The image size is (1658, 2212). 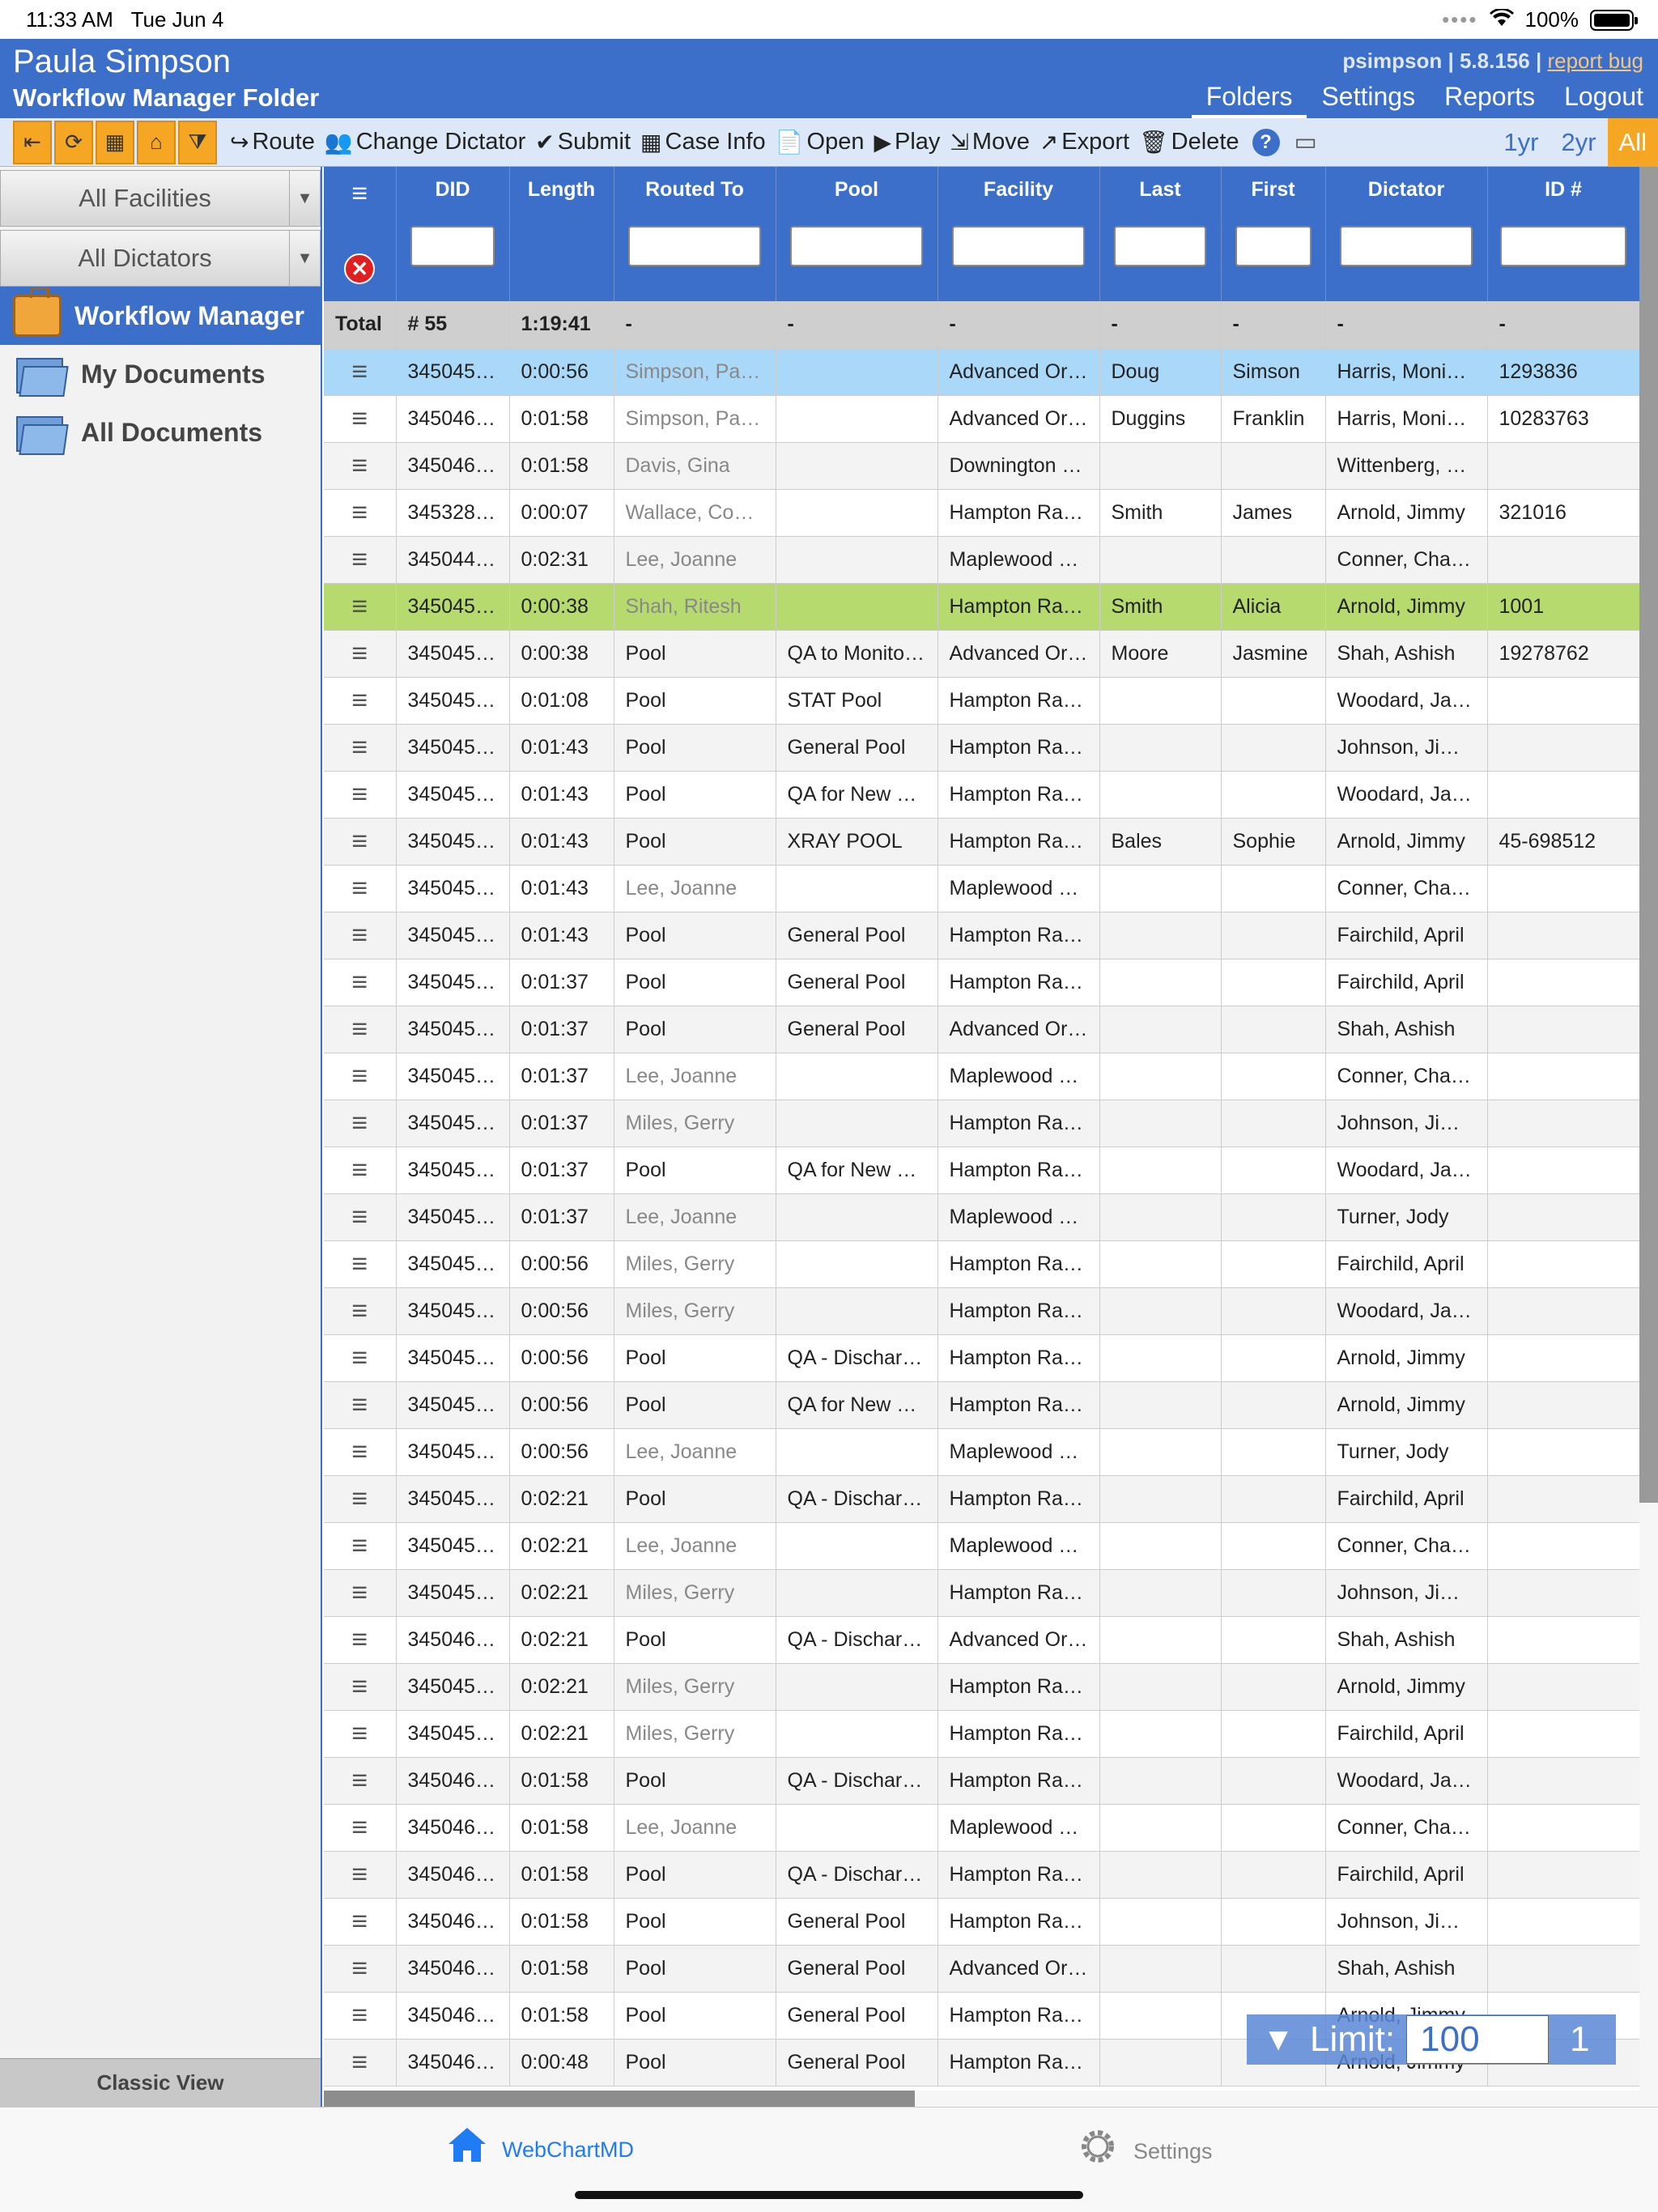 I want to click on horizontal-scrollbar, so click(x=981, y=2099).